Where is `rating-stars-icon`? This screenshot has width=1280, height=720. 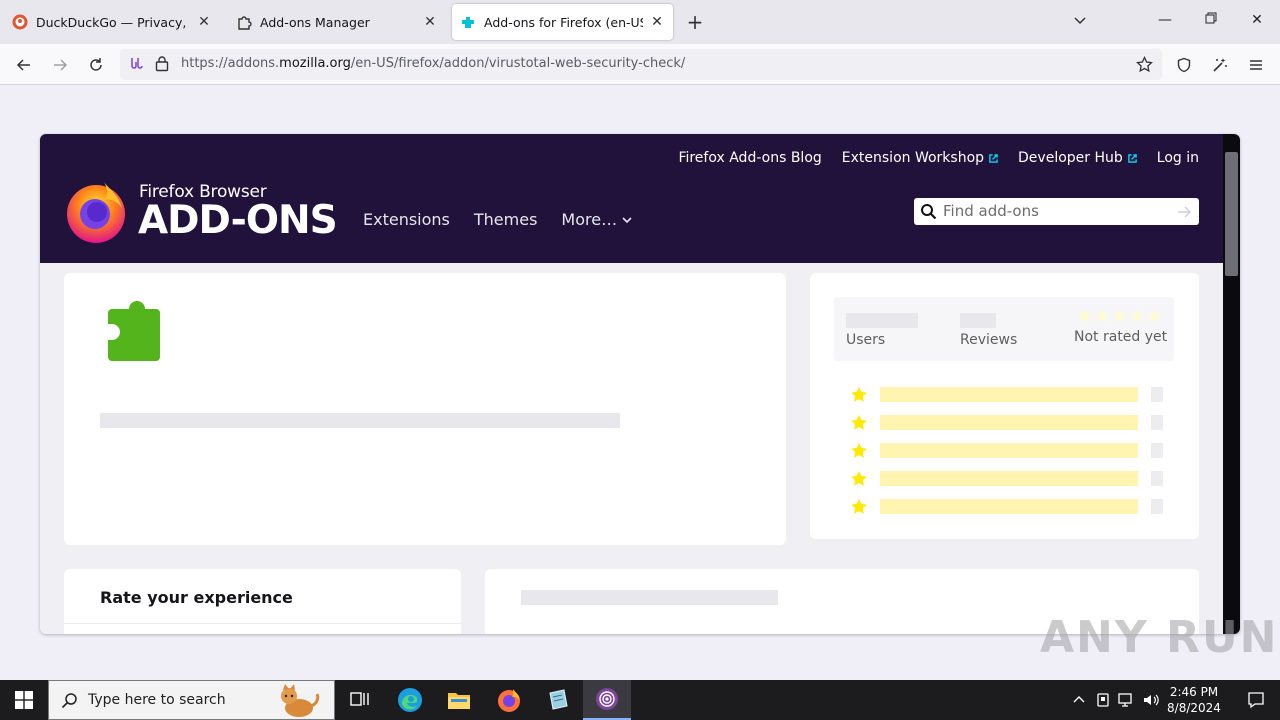
rating-stars-icon is located at coordinates (1121, 318).